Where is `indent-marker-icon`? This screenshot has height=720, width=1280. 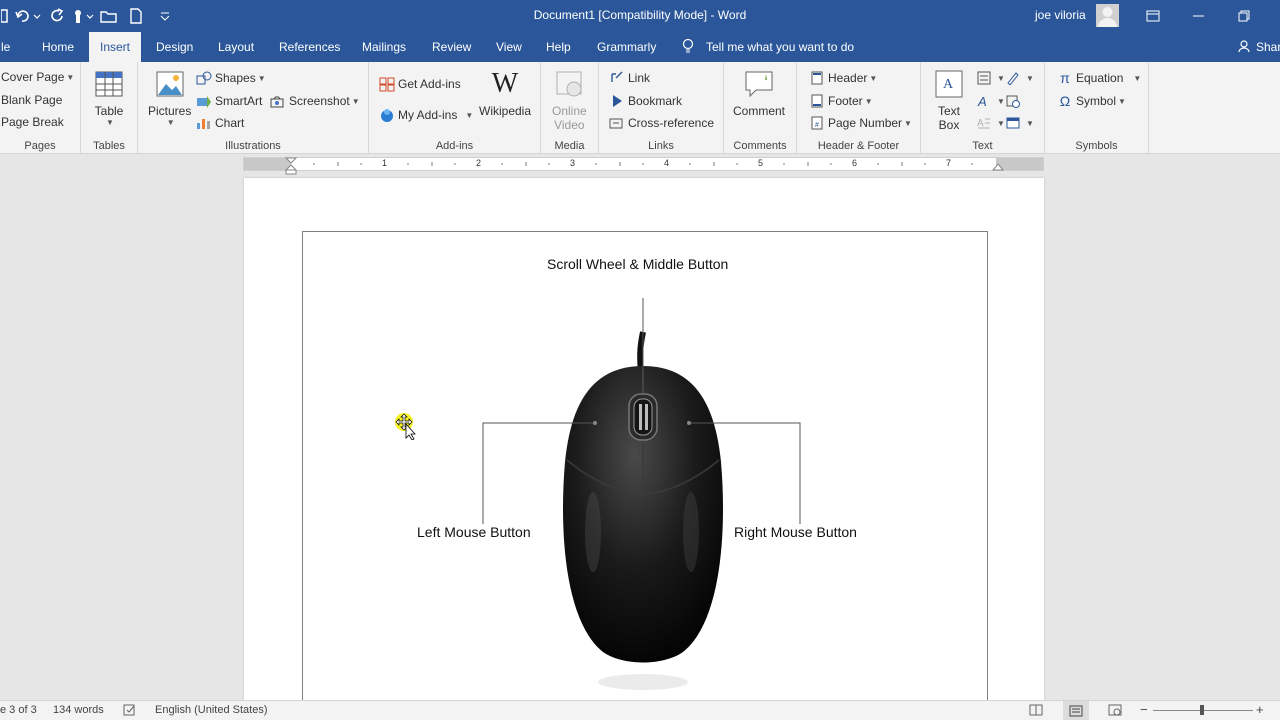
indent-marker-icon is located at coordinates (291, 166).